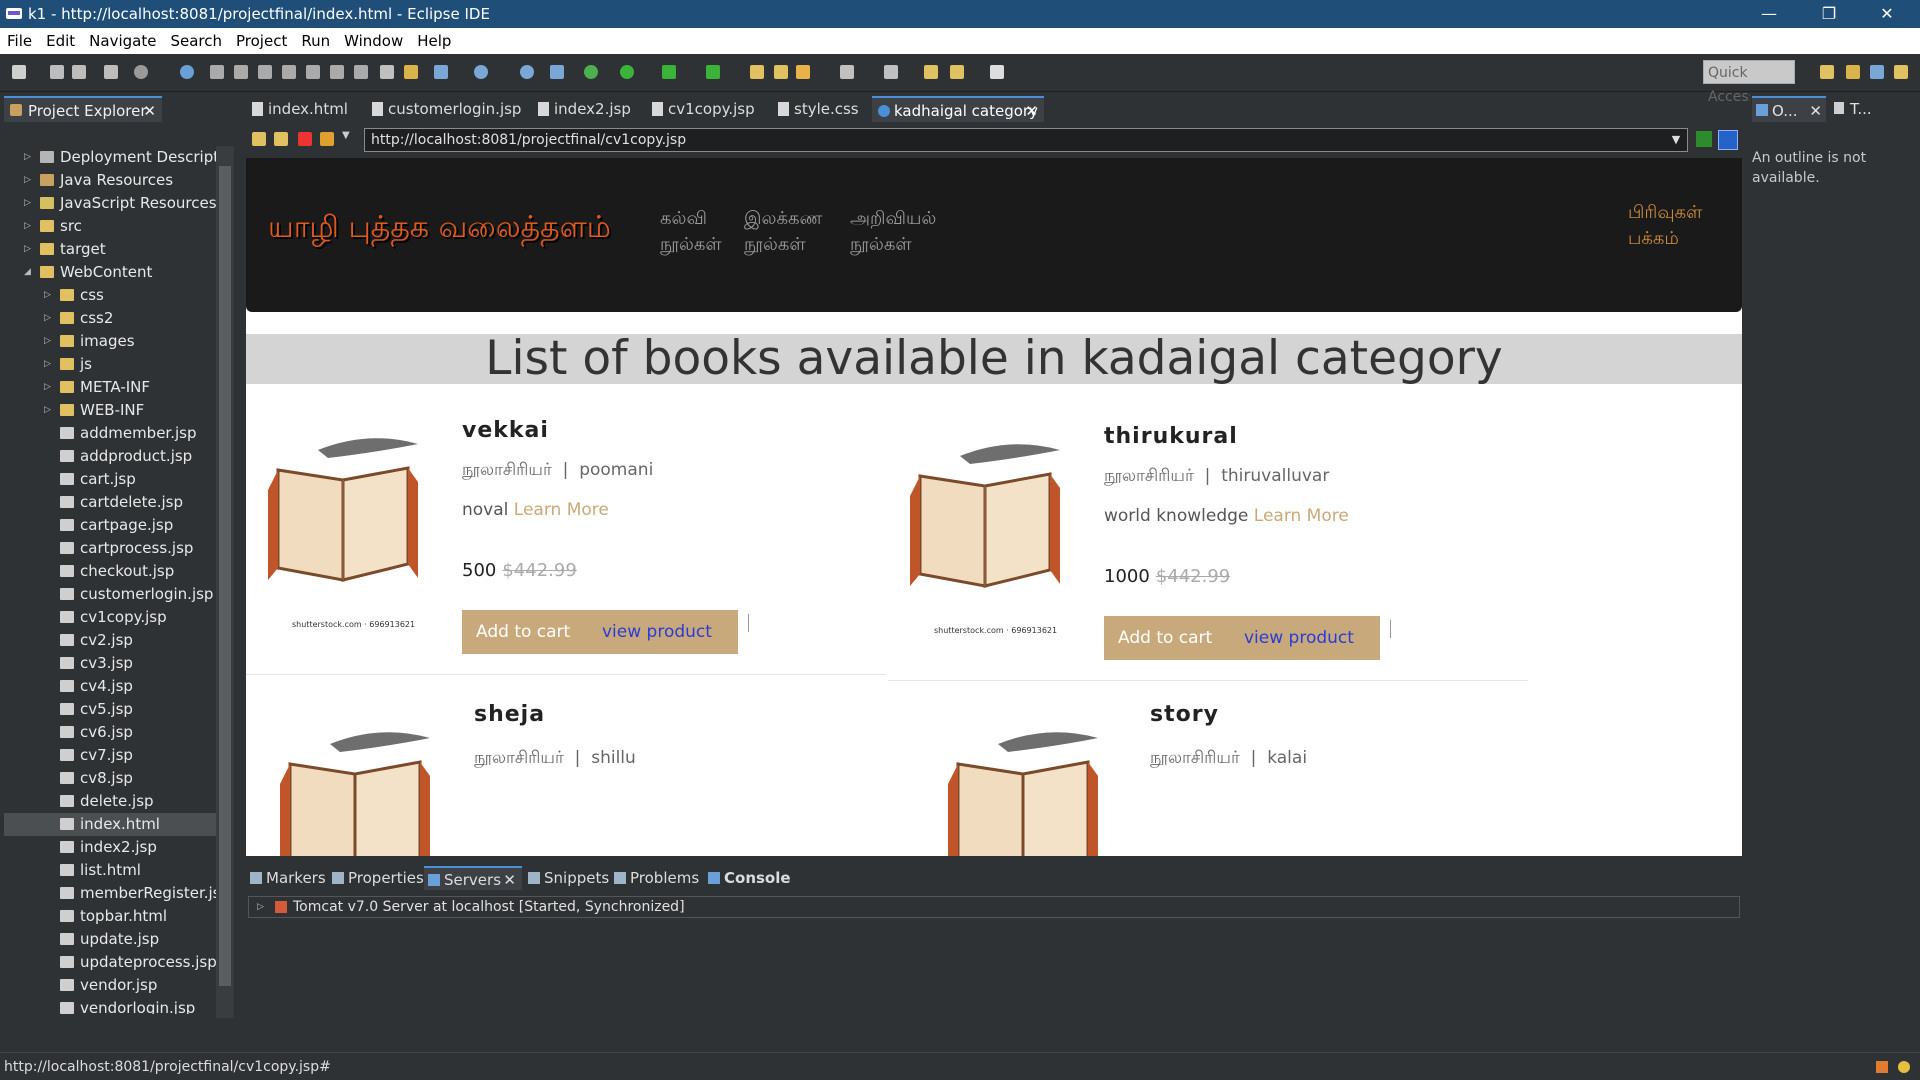  Describe the element at coordinates (110, 226) in the screenshot. I see `tree-item: ▷ src` at that location.